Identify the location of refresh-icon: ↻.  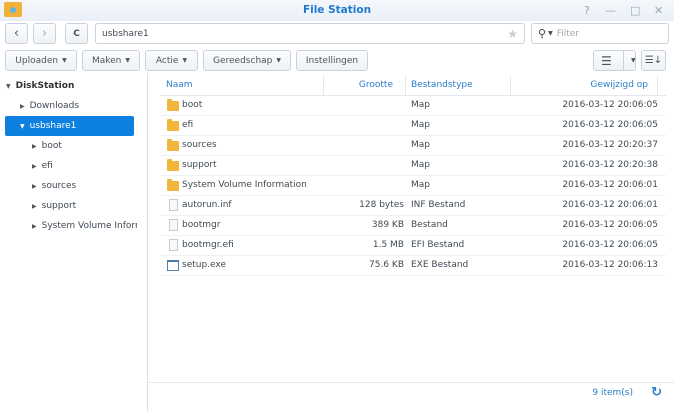
(656, 392).